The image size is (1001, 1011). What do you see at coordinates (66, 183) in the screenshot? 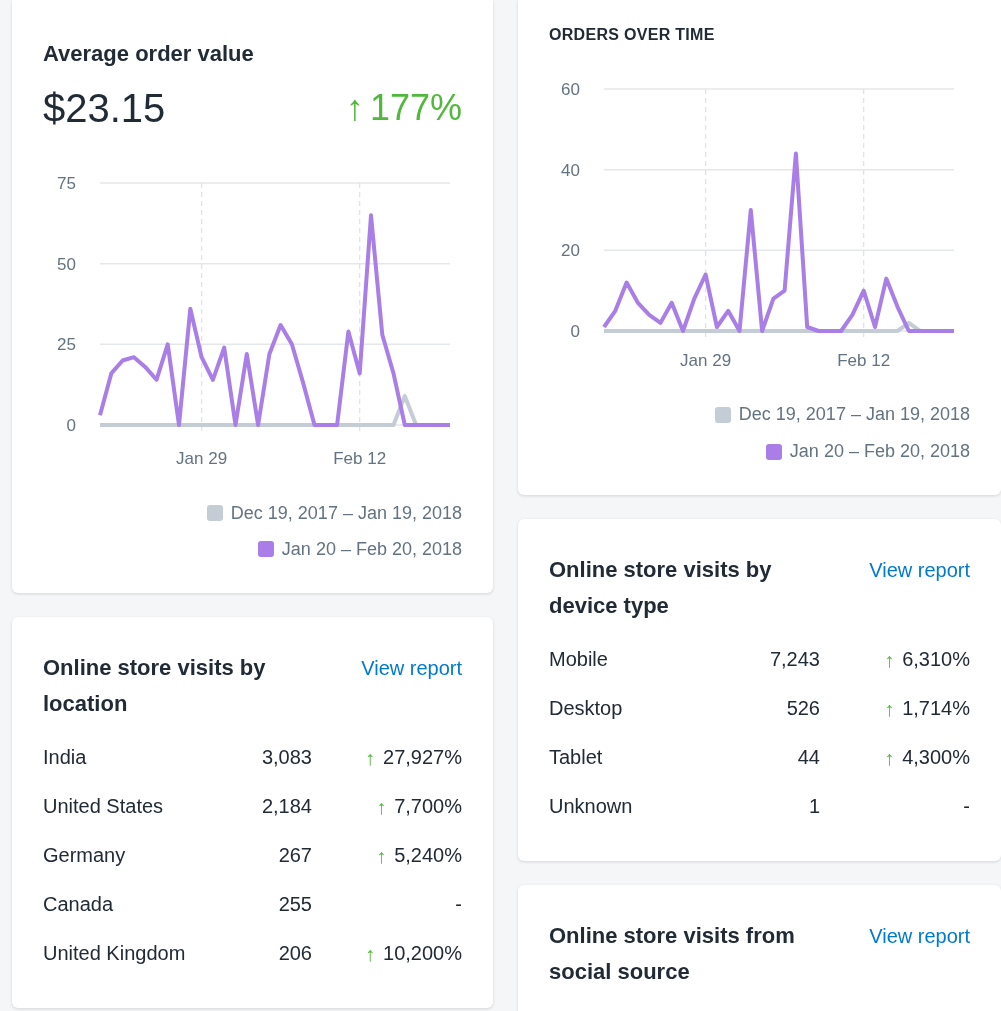
I see `axis-label: 75` at bounding box center [66, 183].